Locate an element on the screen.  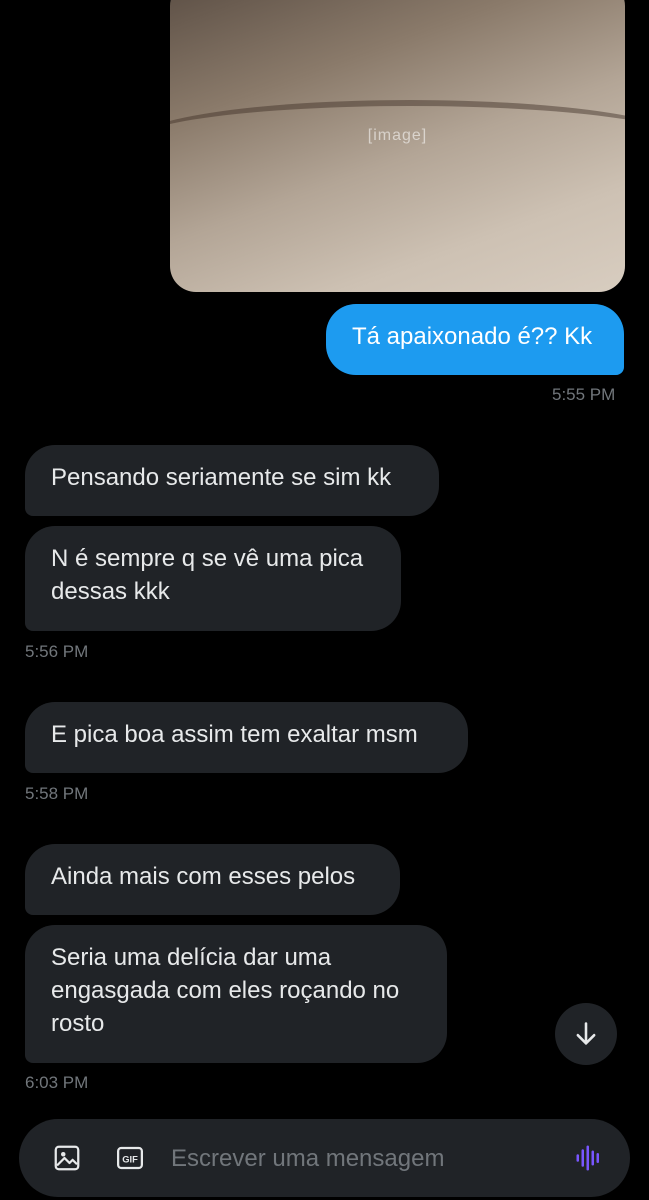
received-message-bubble: E pica boa assim tem exaltar msm is located at coordinates (246, 737).